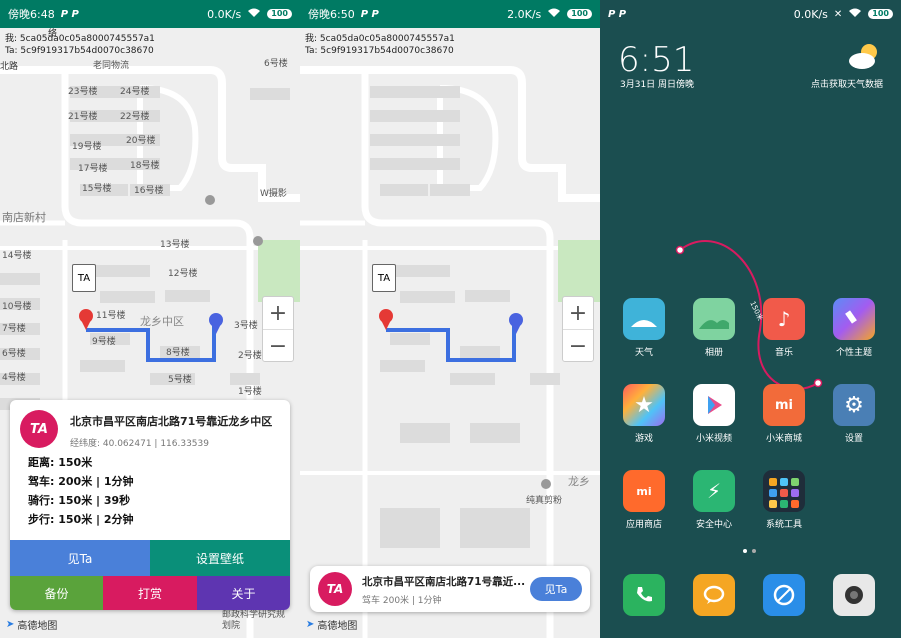 This screenshot has width=901, height=638. Describe the element at coordinates (183, 274) in the screenshot. I see `map-label: 12号楼` at that location.